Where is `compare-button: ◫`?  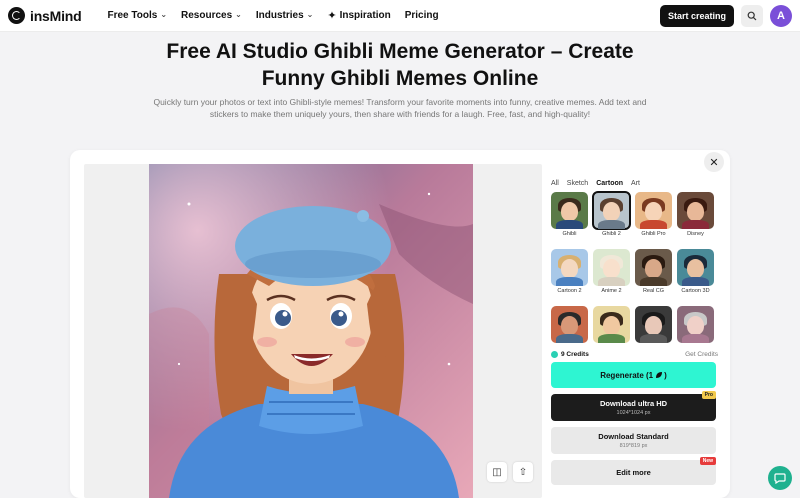 compare-button: ◫ is located at coordinates (497, 472).